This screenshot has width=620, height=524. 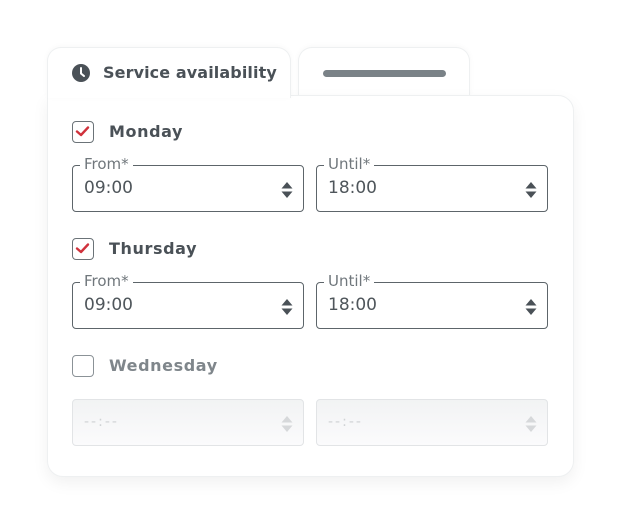 I want to click on monday-checkbox, so click(x=83, y=132).